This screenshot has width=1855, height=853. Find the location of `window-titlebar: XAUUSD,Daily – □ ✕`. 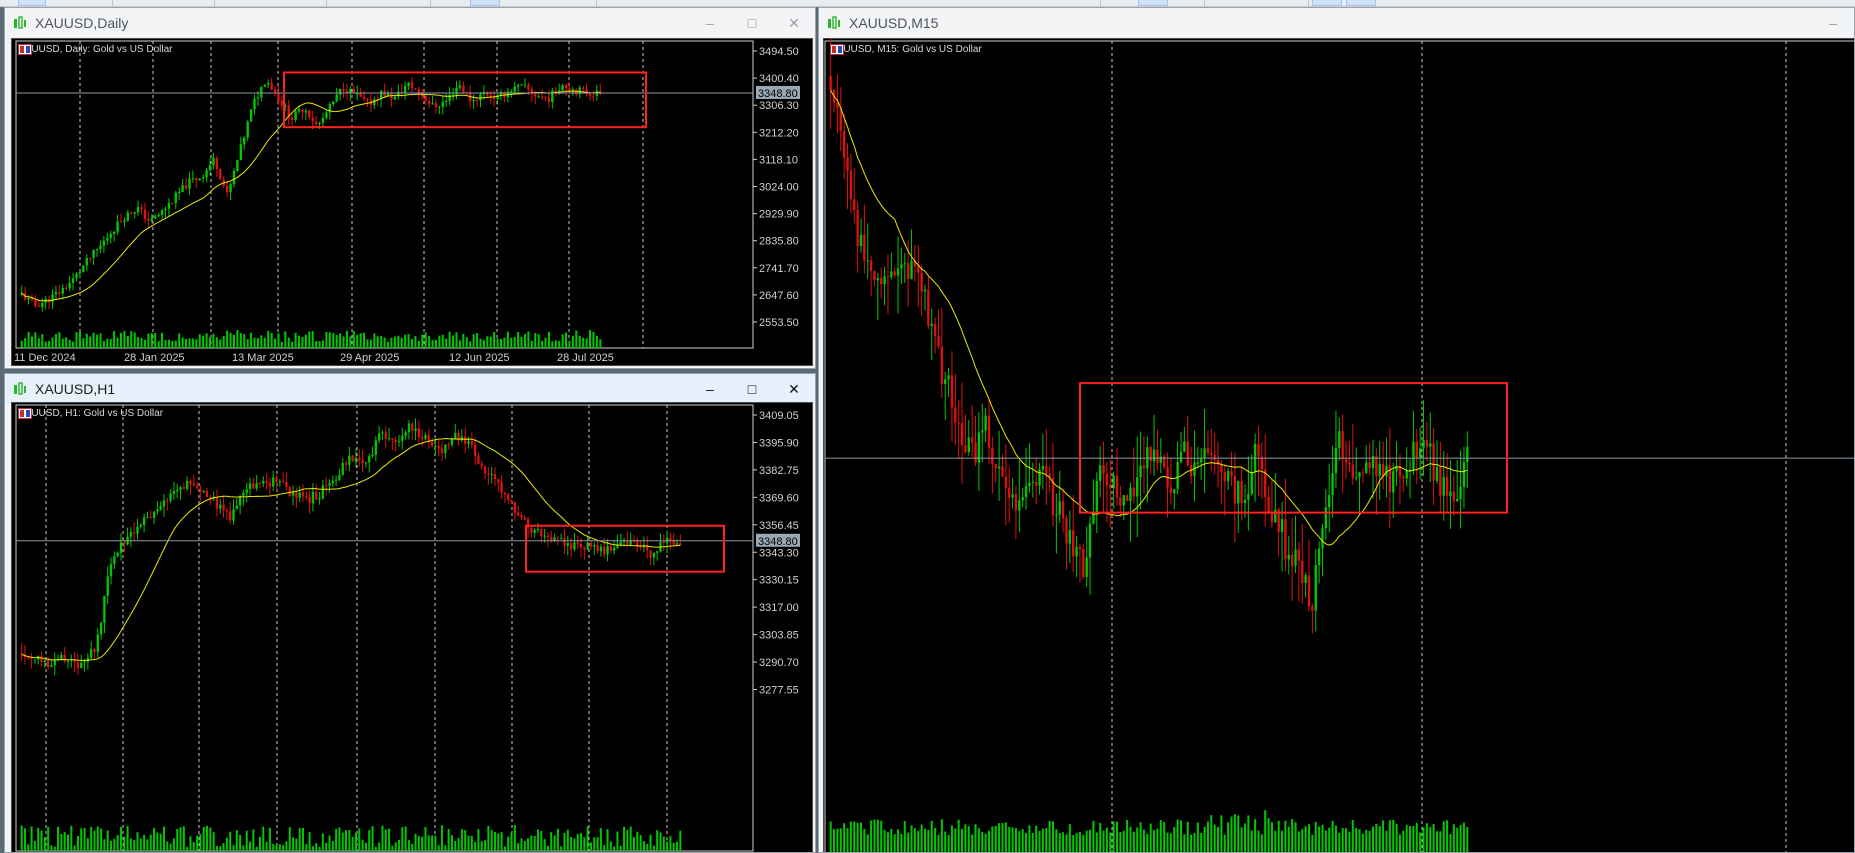

window-titlebar: XAUUSD,Daily – □ ✕ is located at coordinates (410, 23).